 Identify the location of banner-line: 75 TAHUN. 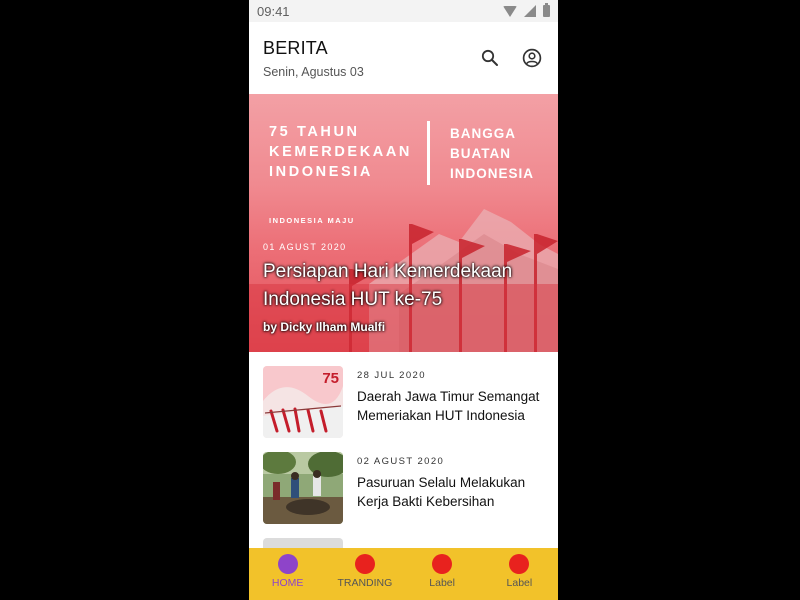
(314, 132).